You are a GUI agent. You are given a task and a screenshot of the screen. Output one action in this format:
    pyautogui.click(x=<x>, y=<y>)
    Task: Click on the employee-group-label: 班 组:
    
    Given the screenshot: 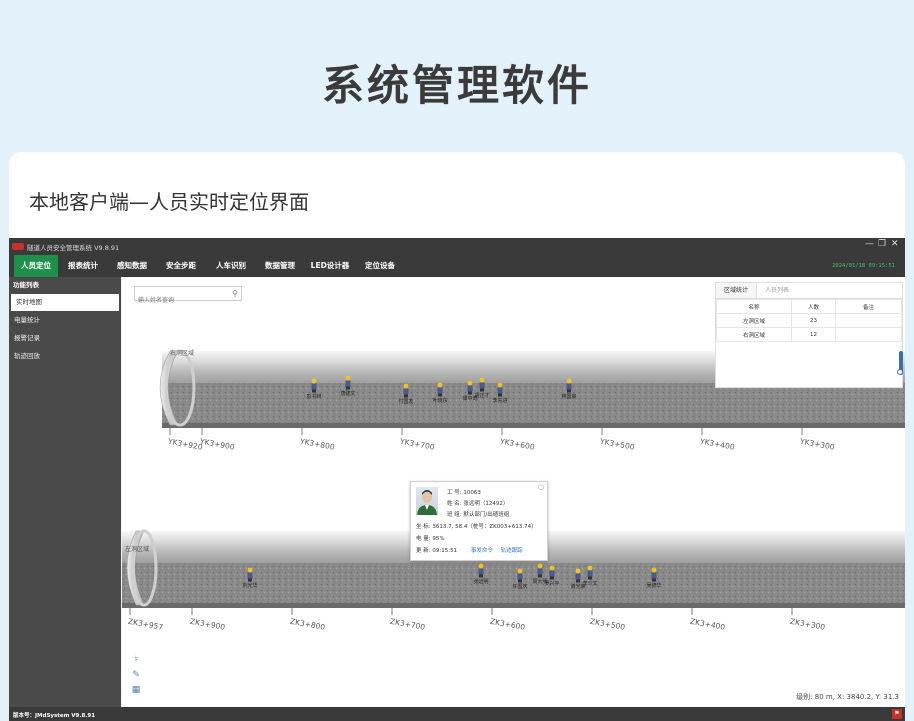 What is the action you would take?
    pyautogui.click(x=454, y=515)
    